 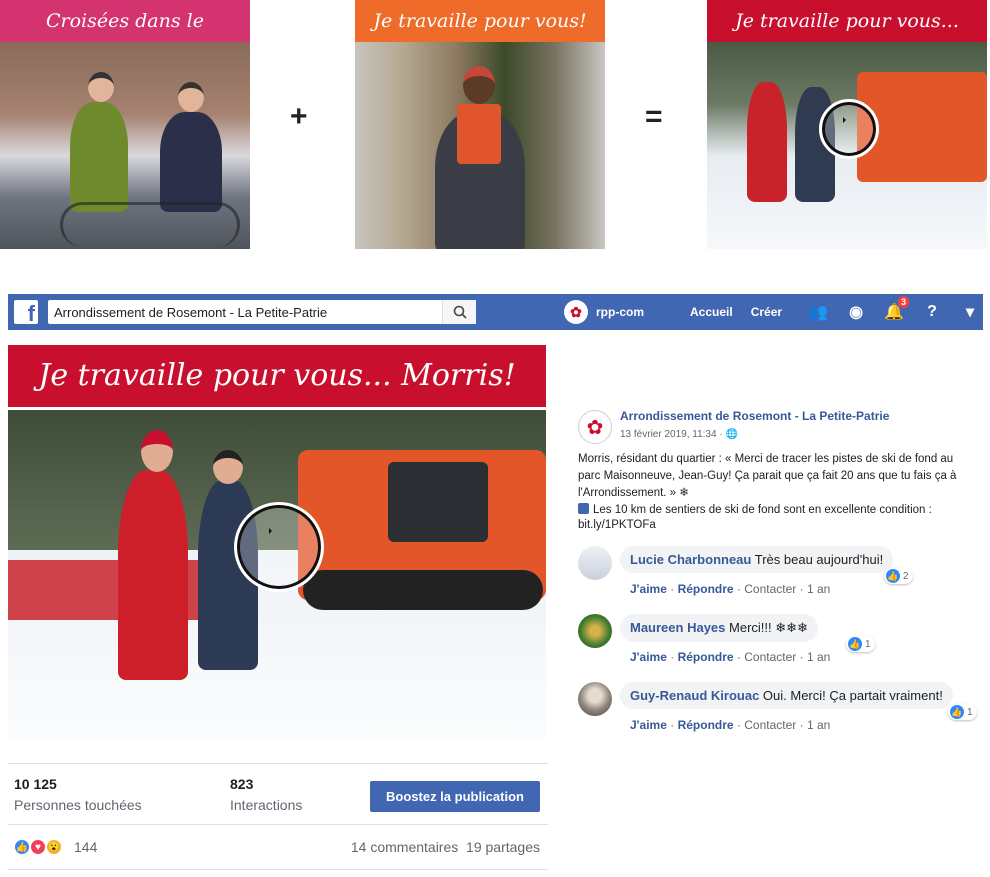 I want to click on interactions-value: 823, so click(x=242, y=784).